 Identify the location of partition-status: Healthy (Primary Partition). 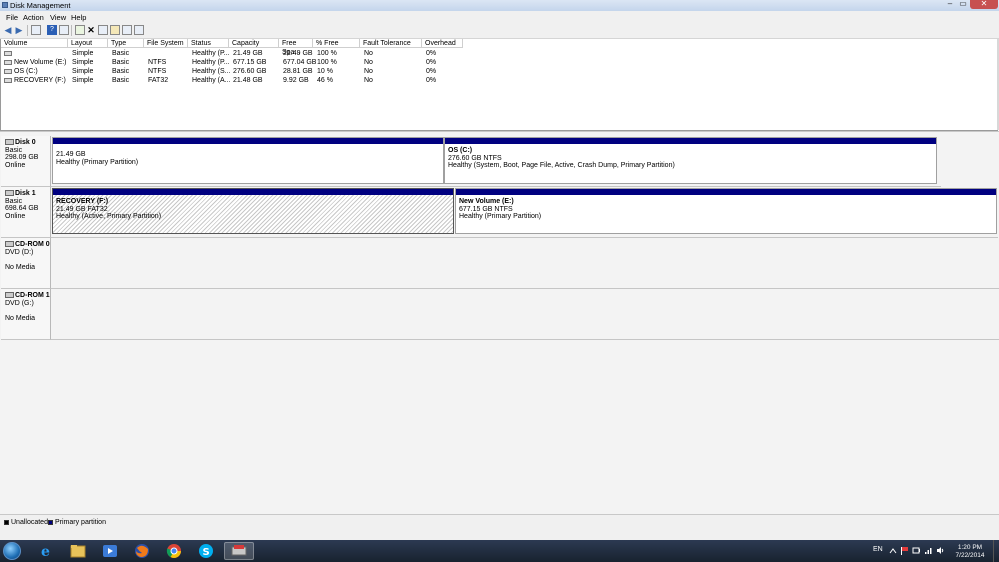
(97, 162).